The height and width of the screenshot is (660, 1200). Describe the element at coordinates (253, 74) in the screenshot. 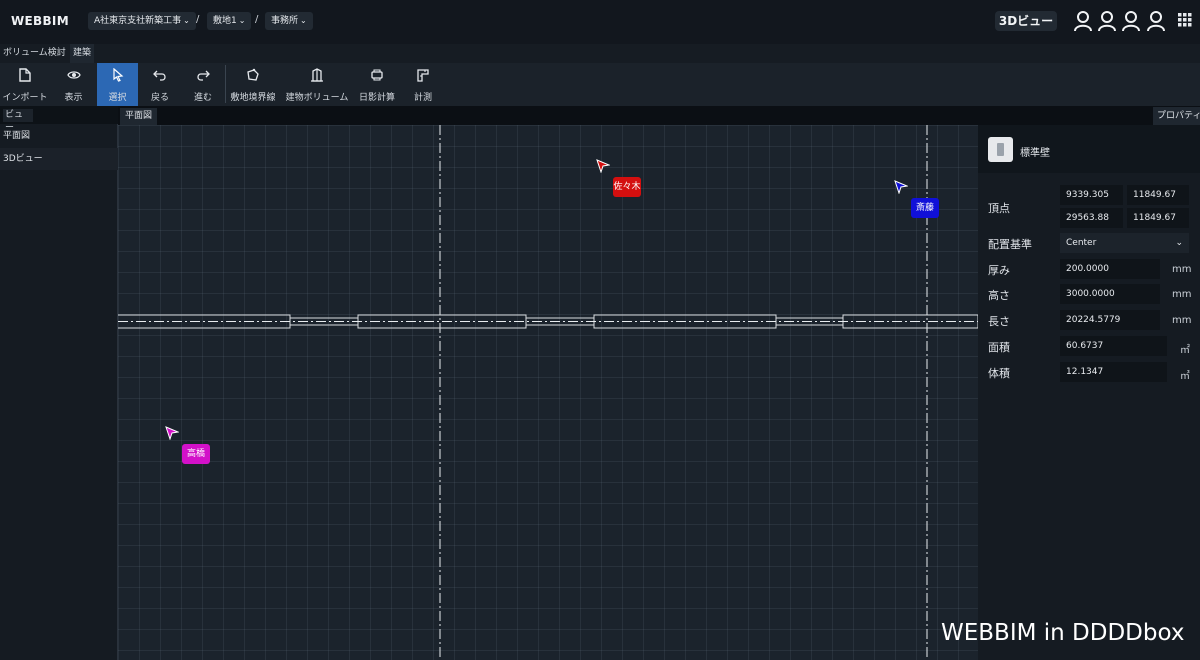

I see `site-boundary-icon` at that location.